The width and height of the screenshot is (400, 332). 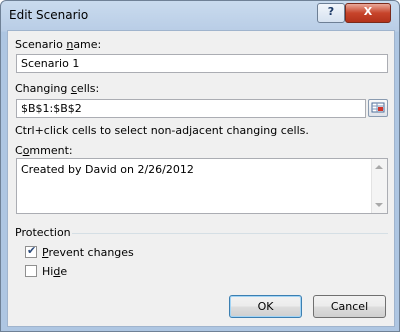 I want to click on scenario-name-input: Scenario 1, so click(x=202, y=63).